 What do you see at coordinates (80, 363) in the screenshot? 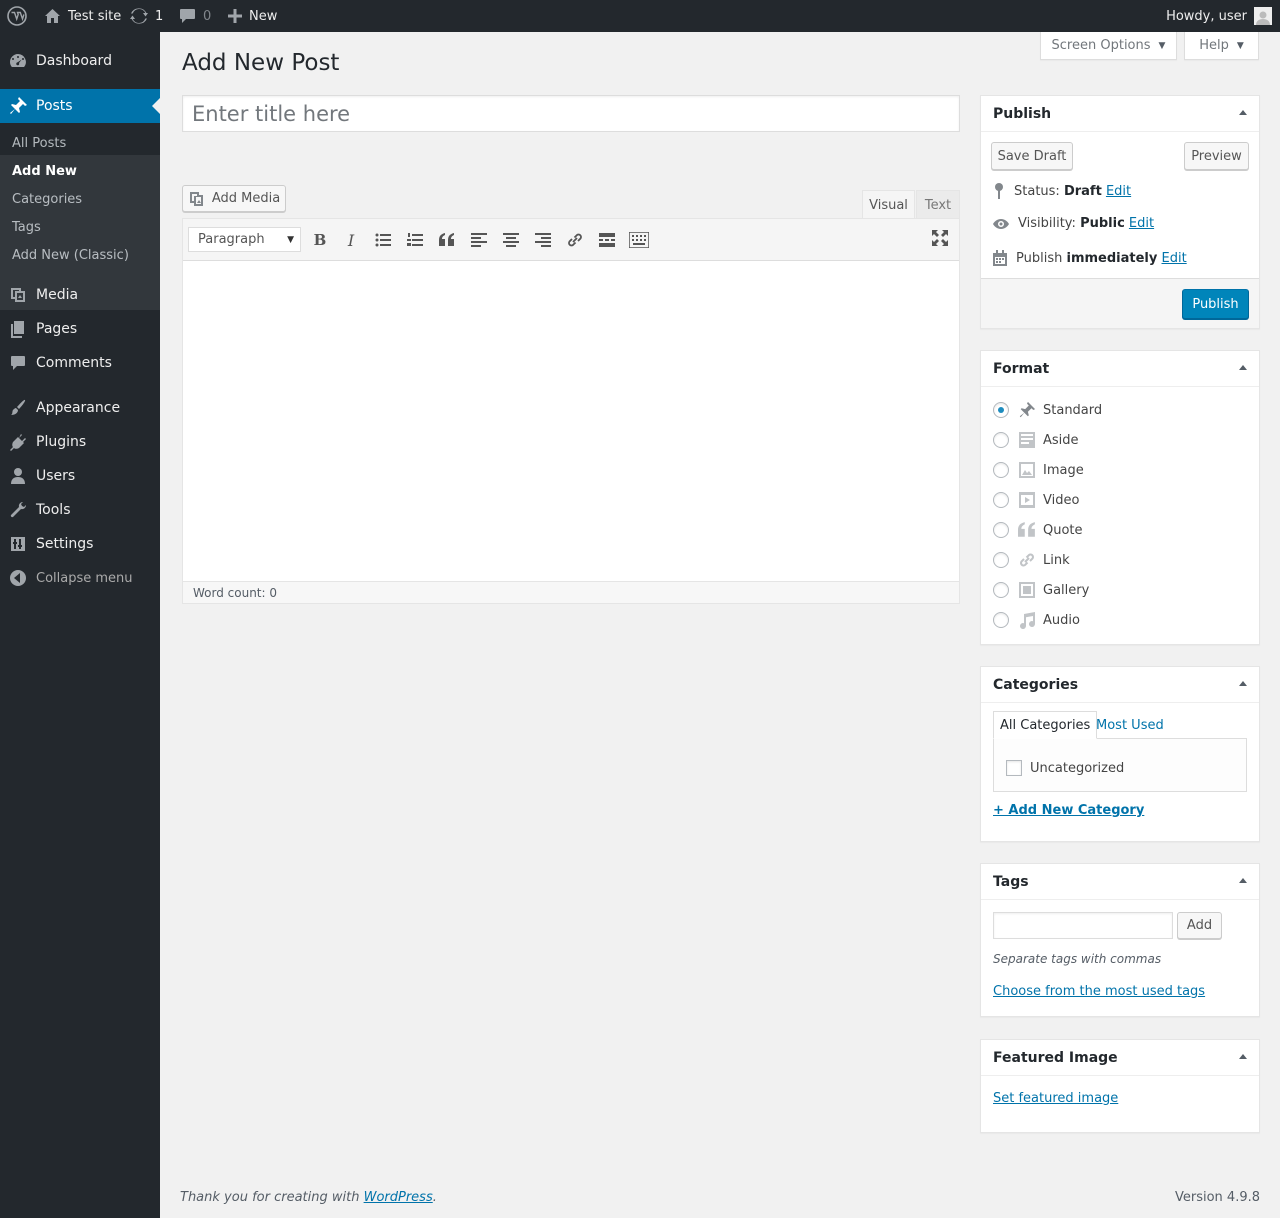
I see `sidebar-item-comments: Comments` at bounding box center [80, 363].